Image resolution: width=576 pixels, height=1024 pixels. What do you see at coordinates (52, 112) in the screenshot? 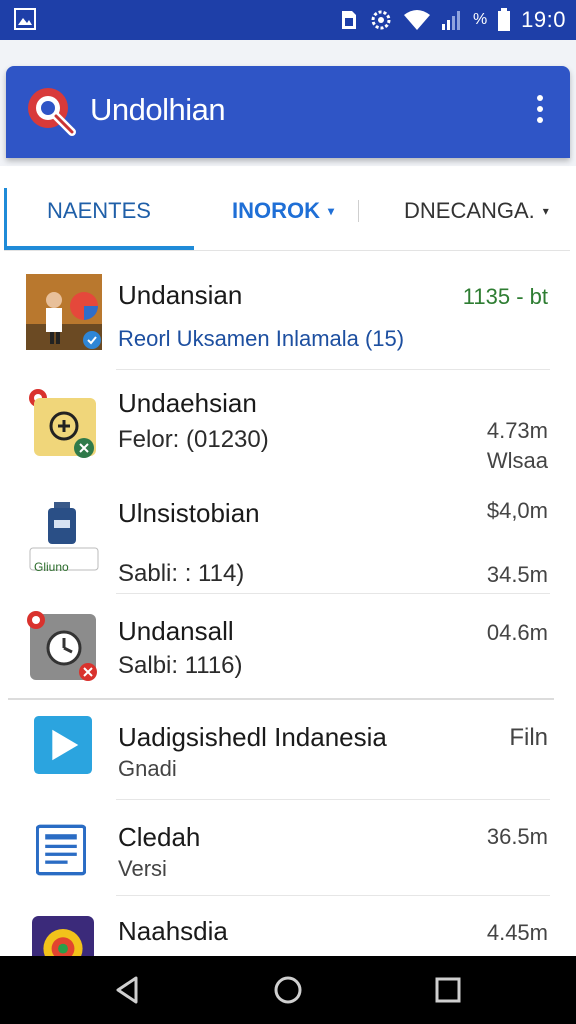
I see `search-magnifier-icon` at bounding box center [52, 112].